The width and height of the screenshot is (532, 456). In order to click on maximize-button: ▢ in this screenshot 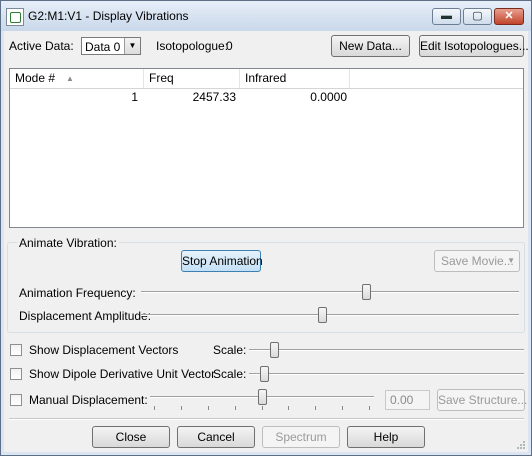, I will do `click(477, 16)`.